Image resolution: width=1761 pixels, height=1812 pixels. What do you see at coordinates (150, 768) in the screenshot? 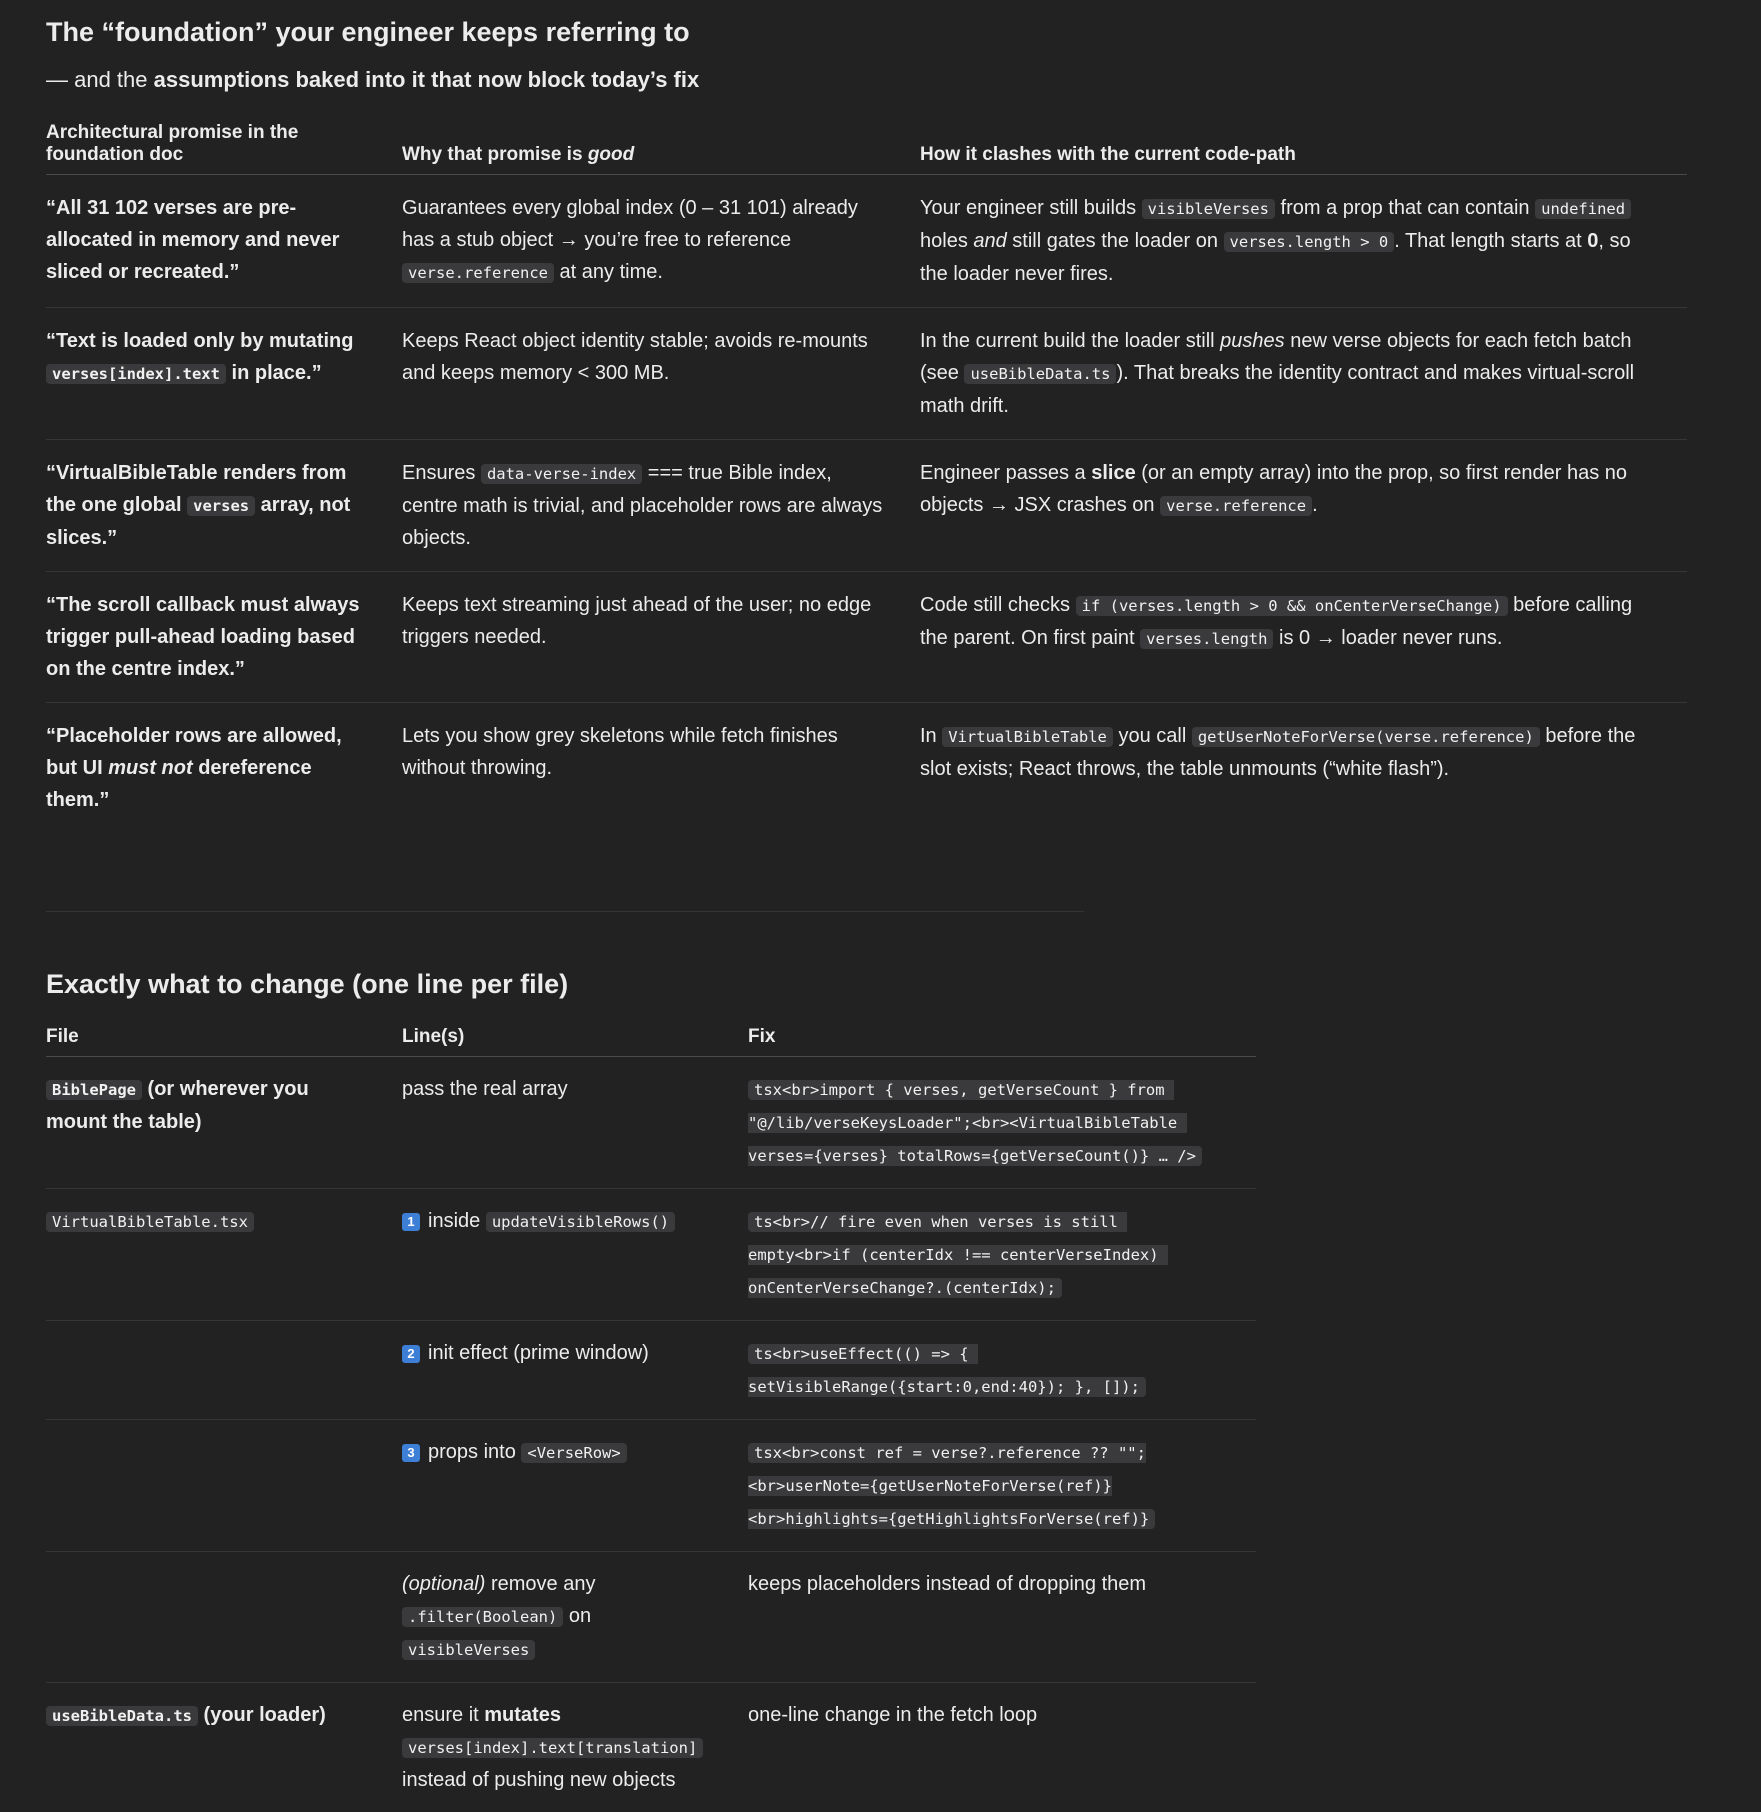
I see `emphasis: must not` at bounding box center [150, 768].